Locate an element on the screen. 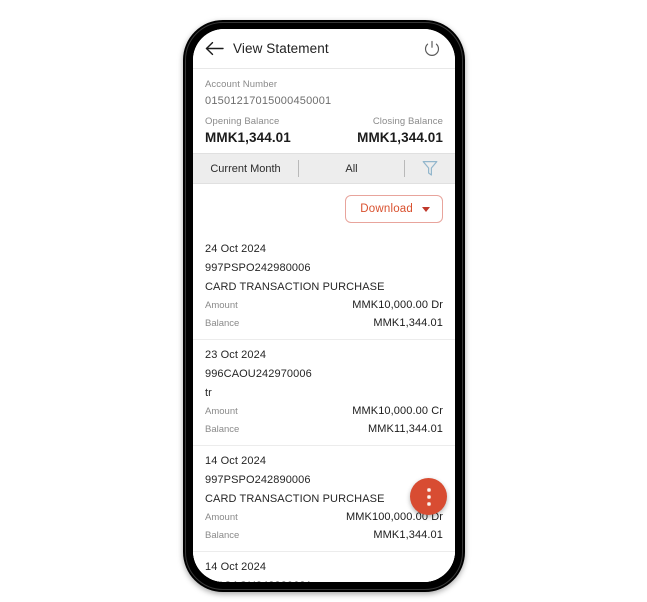 This screenshot has height=602, width=647. closing-balance-value: MMK1,344.01 is located at coordinates (400, 137).